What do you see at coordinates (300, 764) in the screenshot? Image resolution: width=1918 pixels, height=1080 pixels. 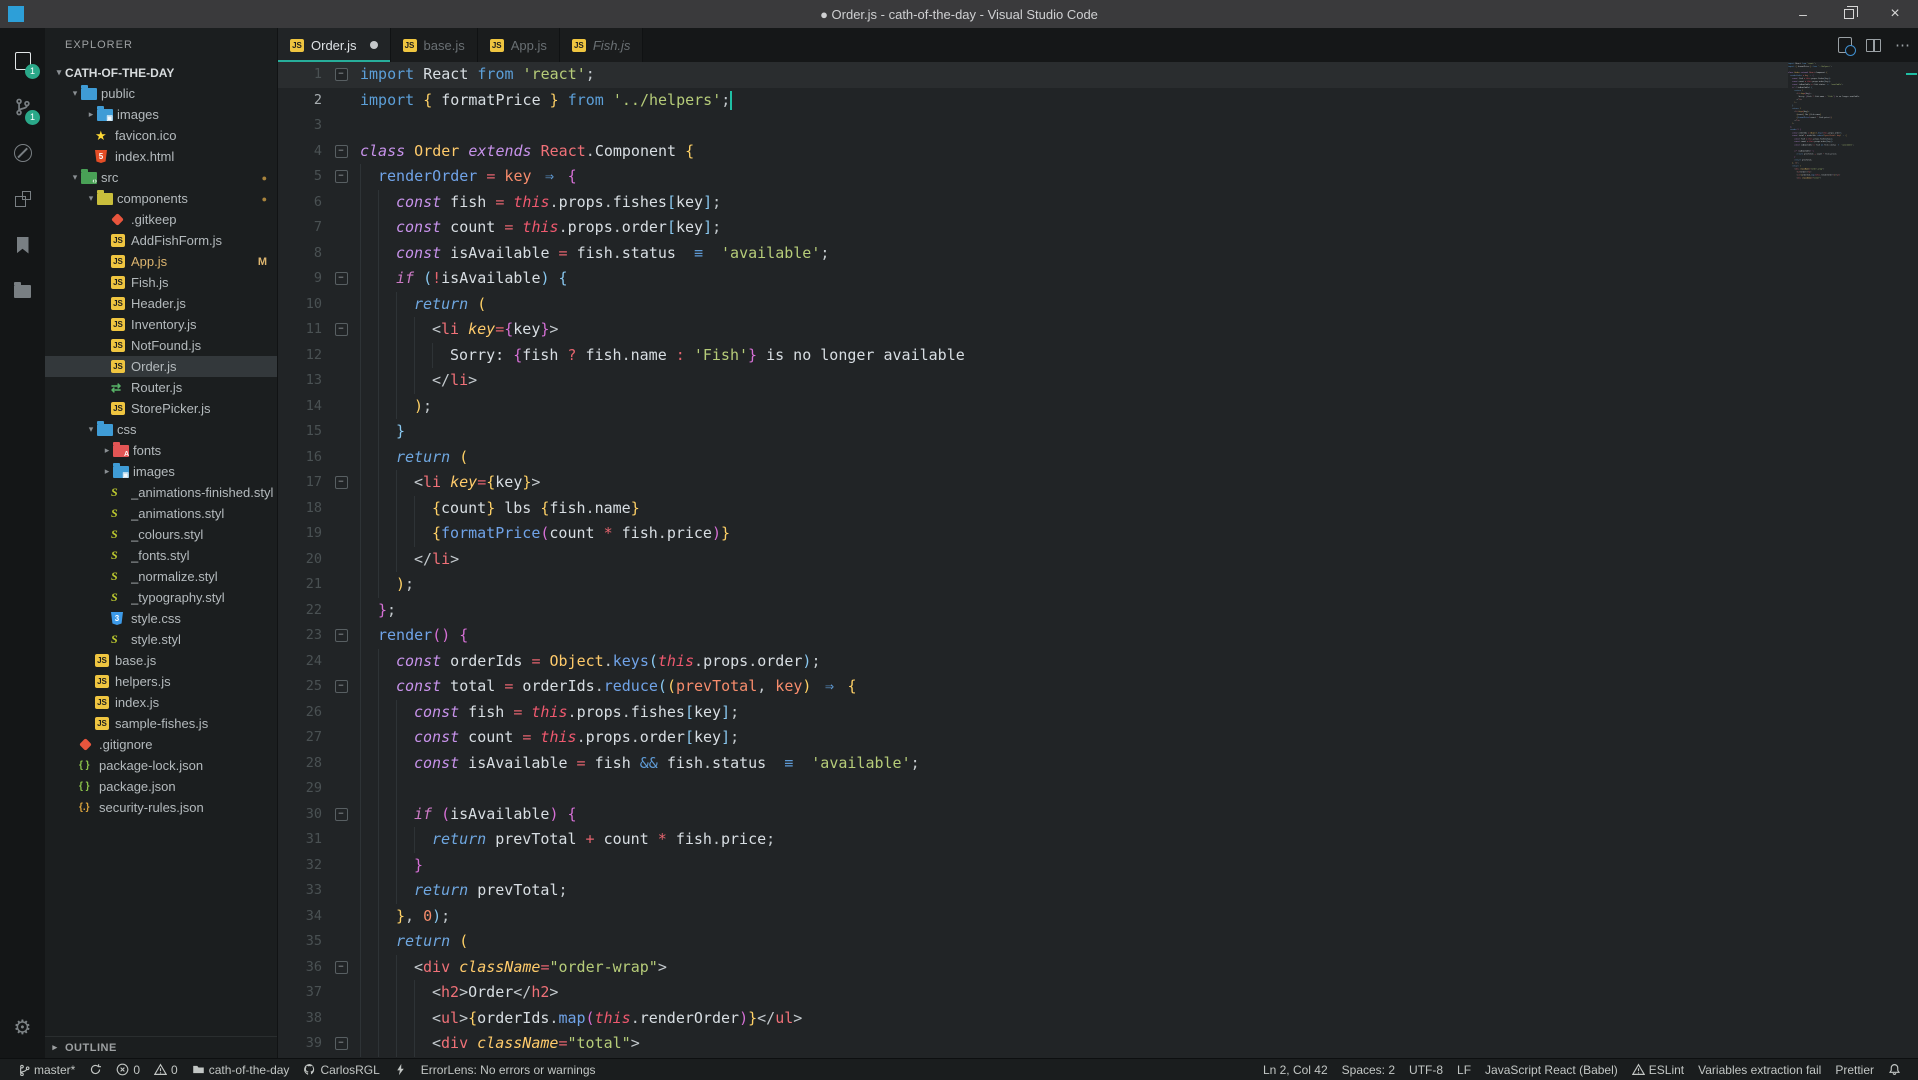 I see `line-number: 28` at bounding box center [300, 764].